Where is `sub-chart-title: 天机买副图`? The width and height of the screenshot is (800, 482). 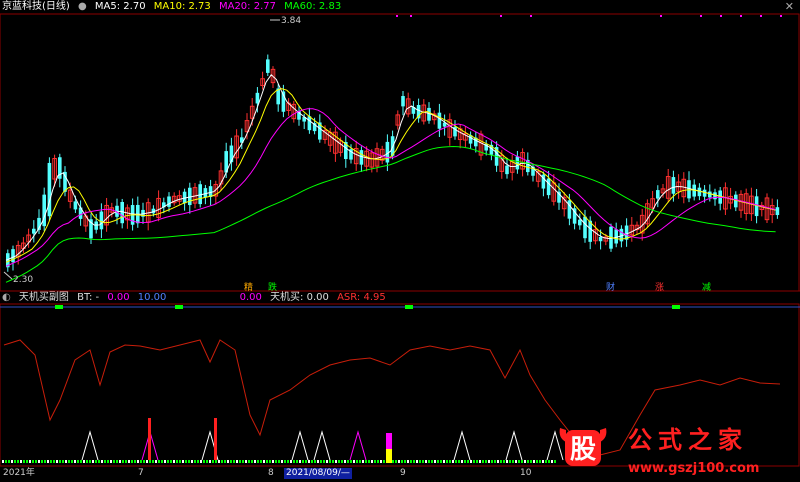 sub-chart-title: 天机买副图 is located at coordinates (44, 297).